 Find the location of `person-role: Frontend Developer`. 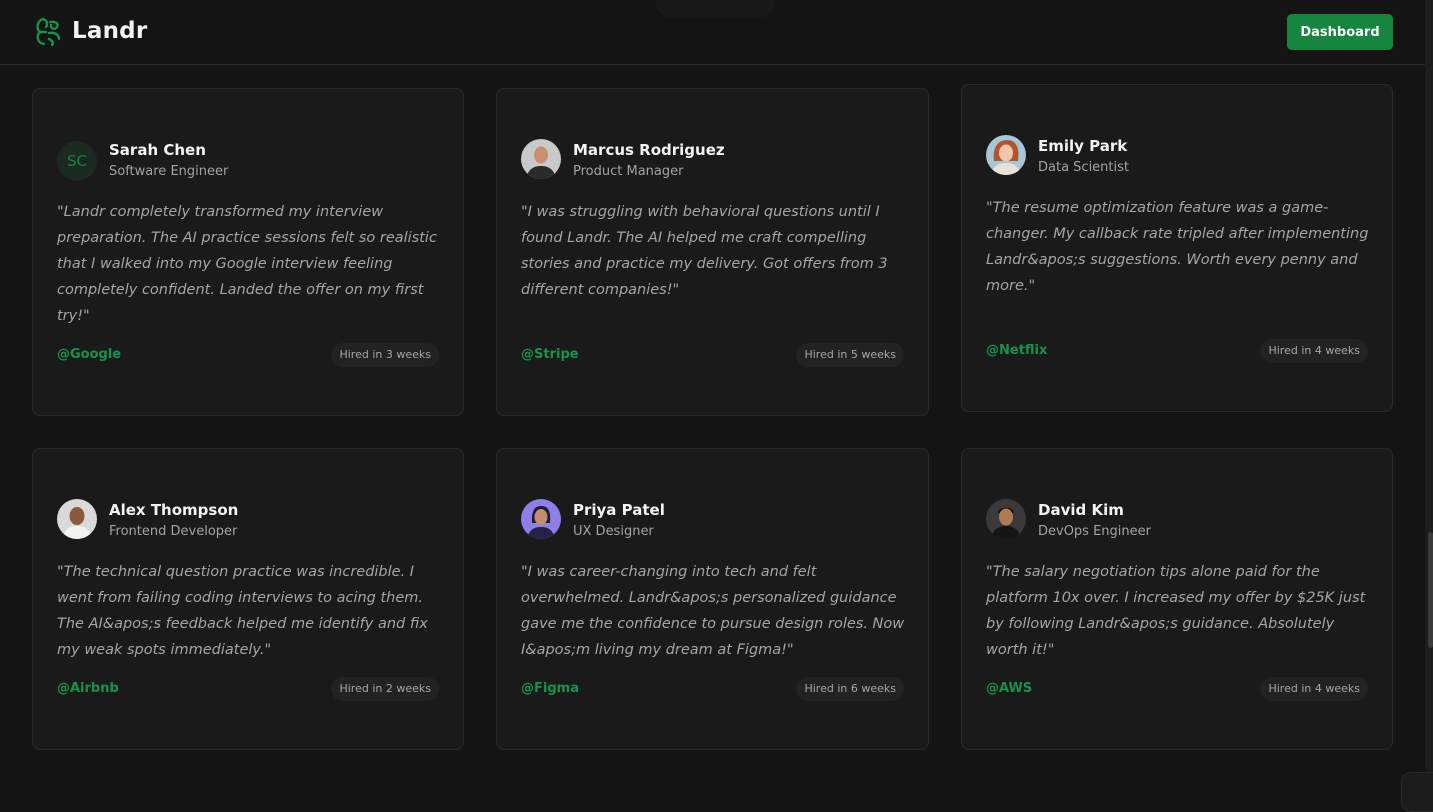

person-role: Frontend Developer is located at coordinates (173, 531).